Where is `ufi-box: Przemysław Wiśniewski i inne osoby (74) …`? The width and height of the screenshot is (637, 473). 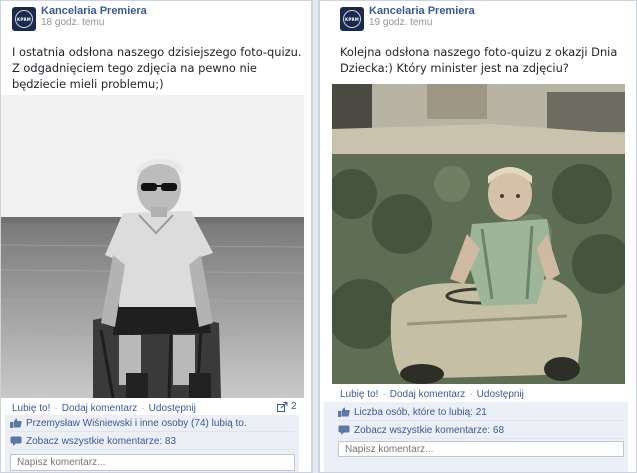 ufi-box: Przemysław Wiśniewski i inne osoby (74) … is located at coordinates (152, 443).